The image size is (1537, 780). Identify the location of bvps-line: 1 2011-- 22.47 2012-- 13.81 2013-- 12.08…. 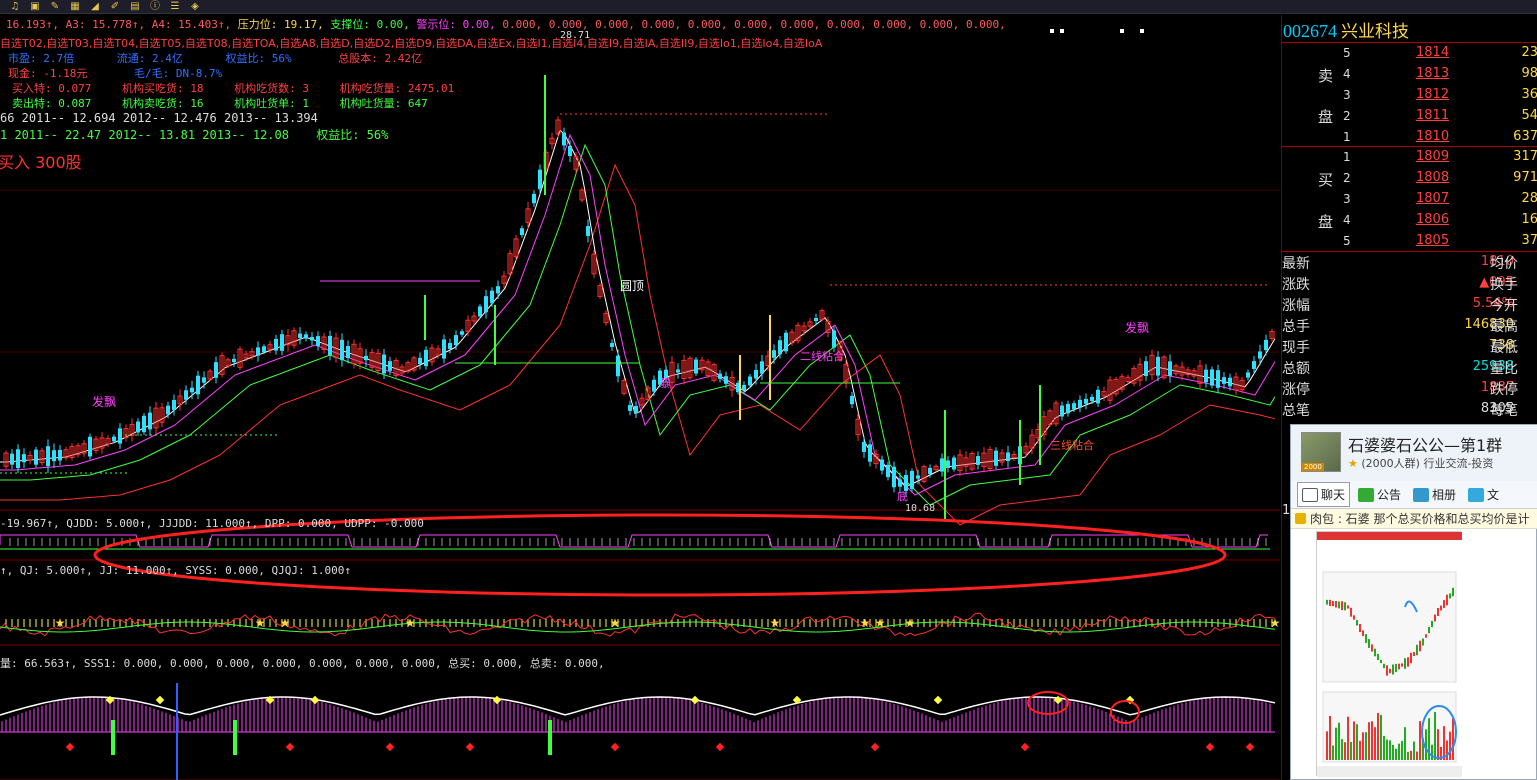
(194, 134).